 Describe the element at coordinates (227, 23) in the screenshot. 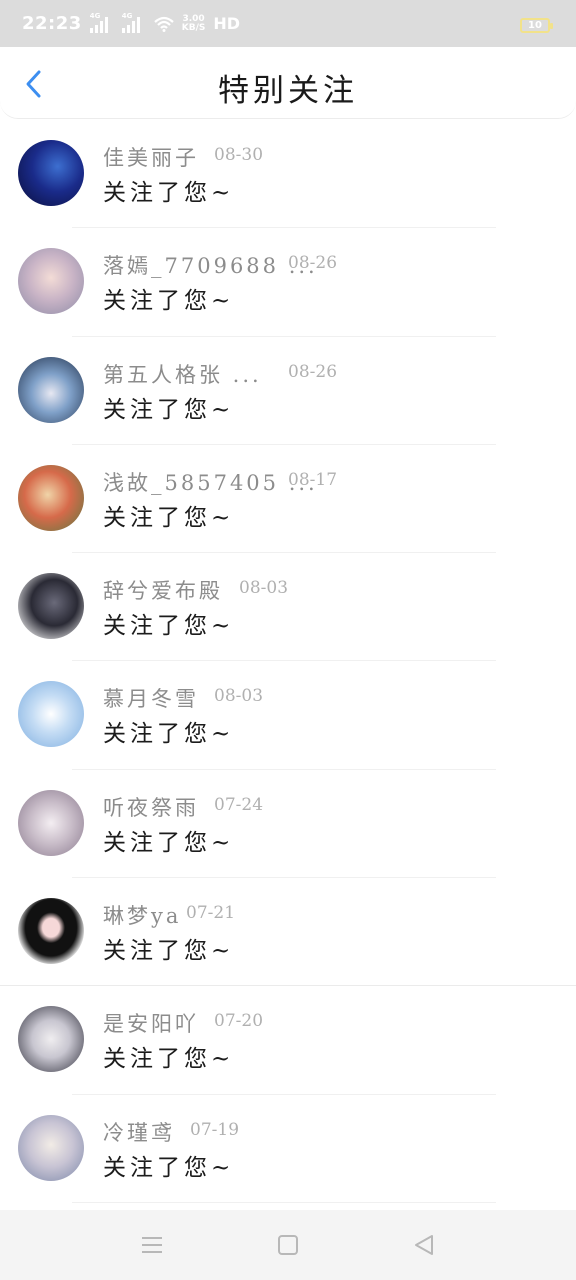

I see `hd-icon: HD` at that location.